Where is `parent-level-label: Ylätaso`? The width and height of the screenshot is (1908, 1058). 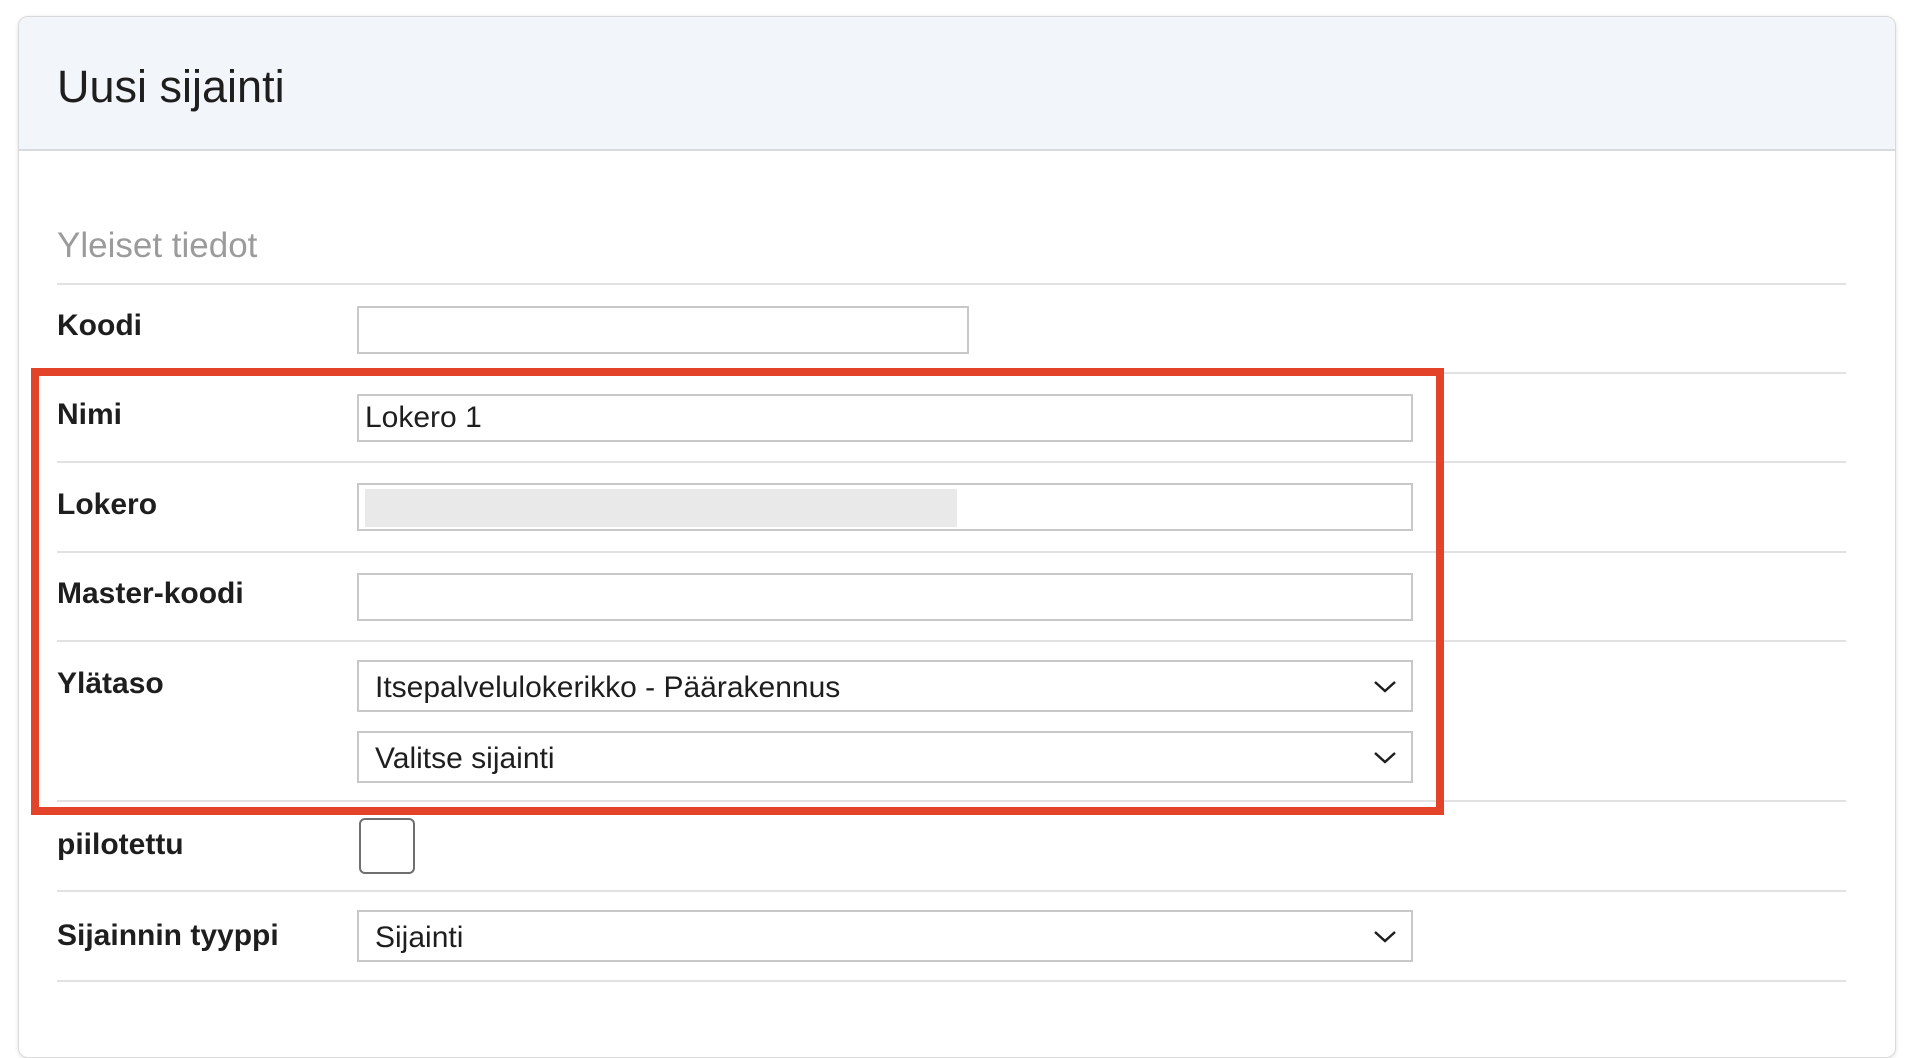
parent-level-label: Ylätaso is located at coordinates (110, 683).